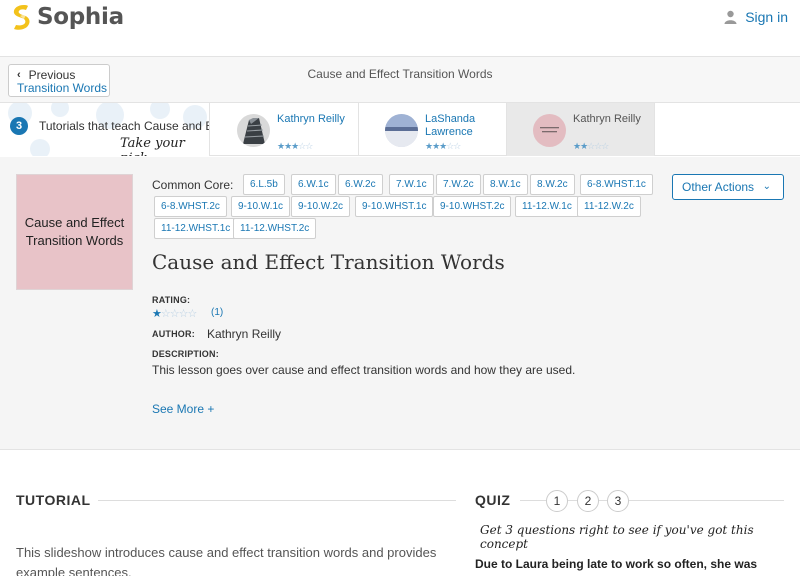 The image size is (800, 576). What do you see at coordinates (588, 501) in the screenshot?
I see `quiz-question-2: 2` at bounding box center [588, 501].